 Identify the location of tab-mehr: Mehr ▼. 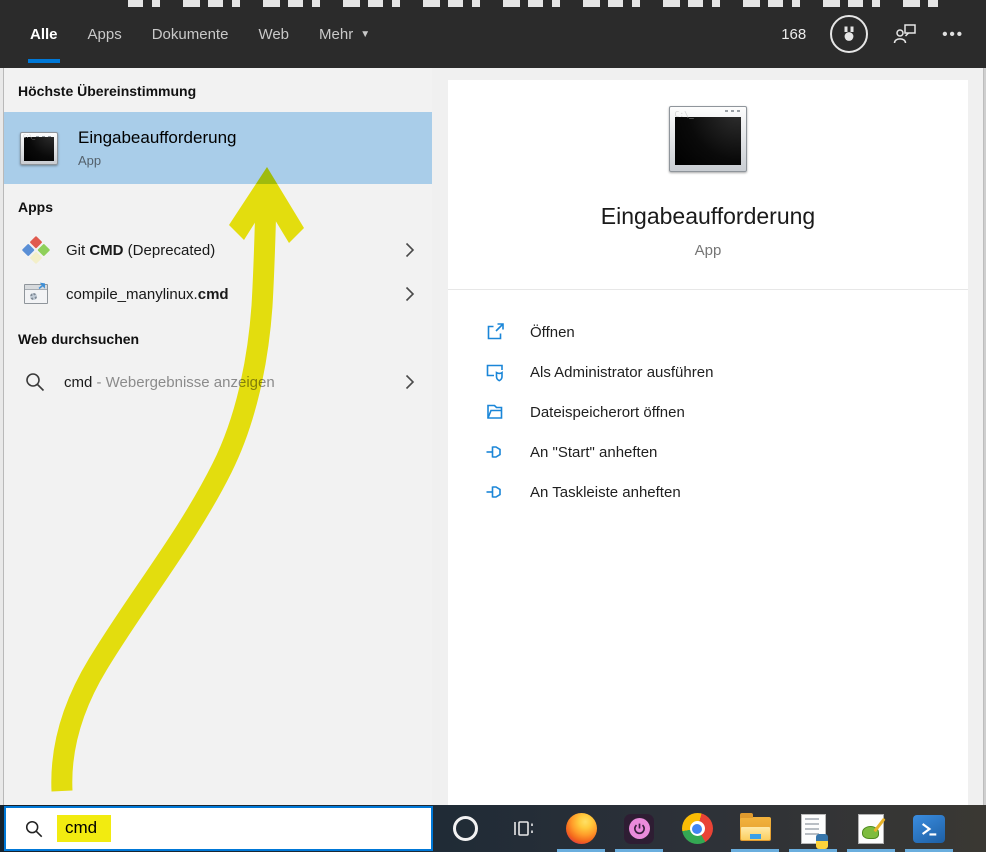
(344, 34).